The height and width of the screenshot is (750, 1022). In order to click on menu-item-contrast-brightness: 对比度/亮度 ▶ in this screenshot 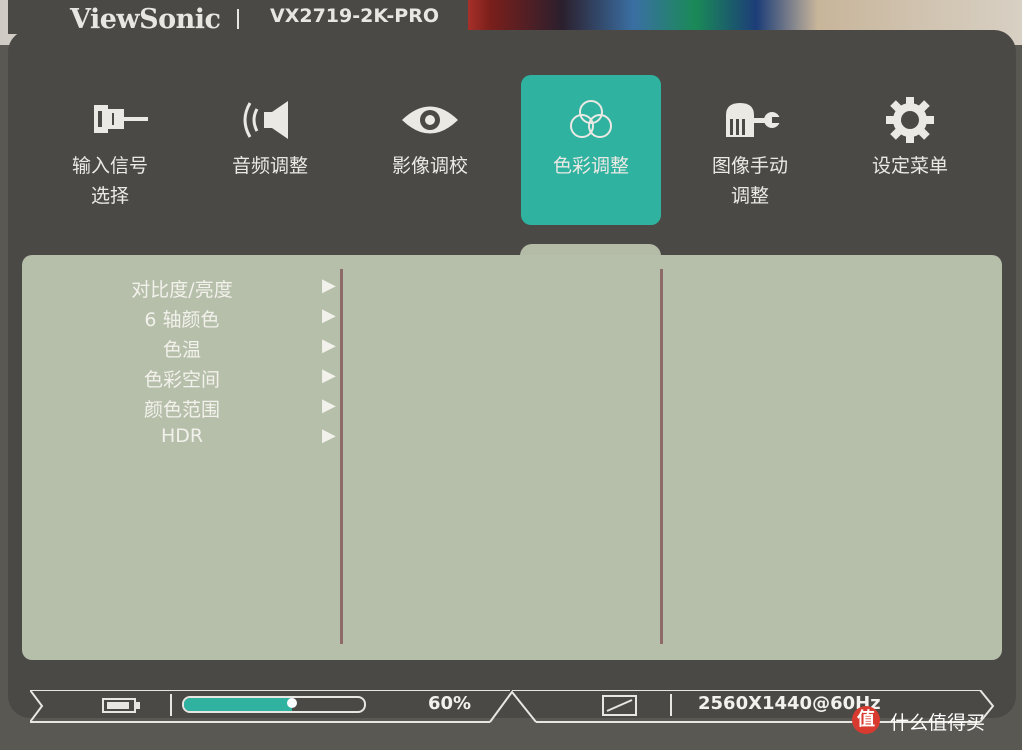, I will do `click(227, 288)`.